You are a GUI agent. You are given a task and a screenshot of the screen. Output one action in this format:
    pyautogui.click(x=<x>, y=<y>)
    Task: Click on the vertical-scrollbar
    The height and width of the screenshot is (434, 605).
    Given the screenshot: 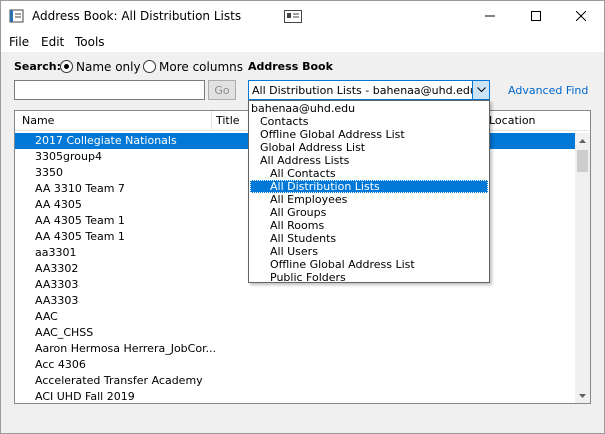 What is the action you would take?
    pyautogui.click(x=582, y=268)
    